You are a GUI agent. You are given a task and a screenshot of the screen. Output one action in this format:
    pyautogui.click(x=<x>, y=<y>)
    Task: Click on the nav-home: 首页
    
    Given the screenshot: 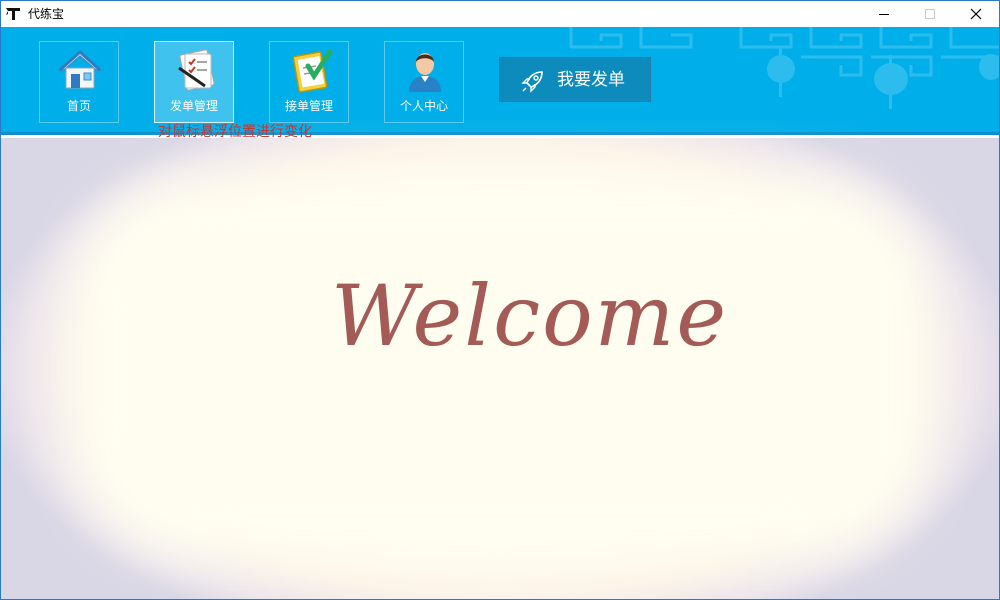 What is the action you would take?
    pyautogui.click(x=79, y=82)
    